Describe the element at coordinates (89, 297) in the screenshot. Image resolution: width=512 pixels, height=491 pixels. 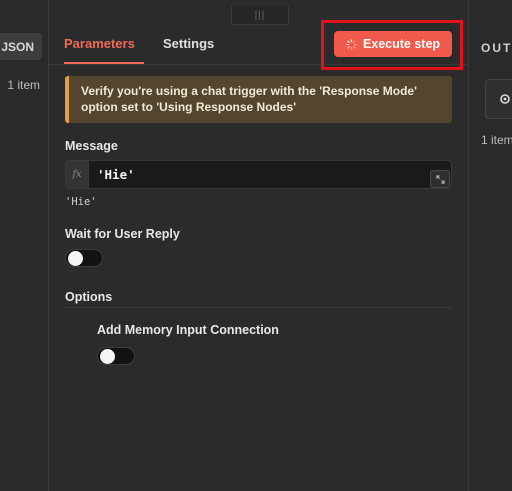
I see `options-heading: Options` at that location.